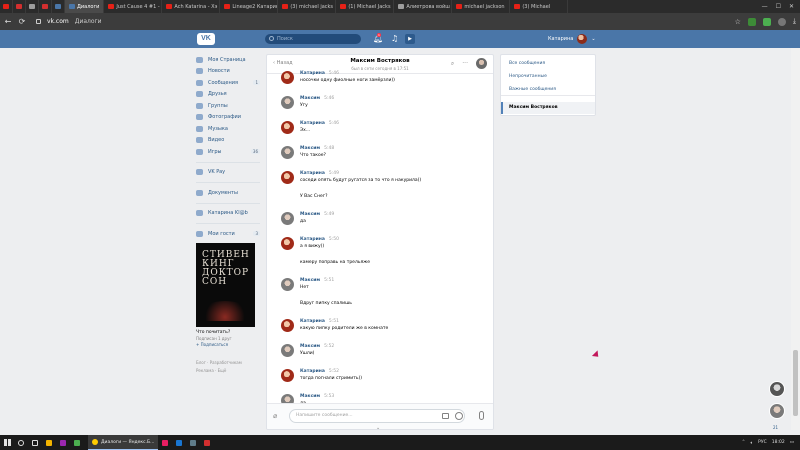 The width and height of the screenshot is (800, 450). I want to click on filter-important: Важные сообщения, so click(532, 89).